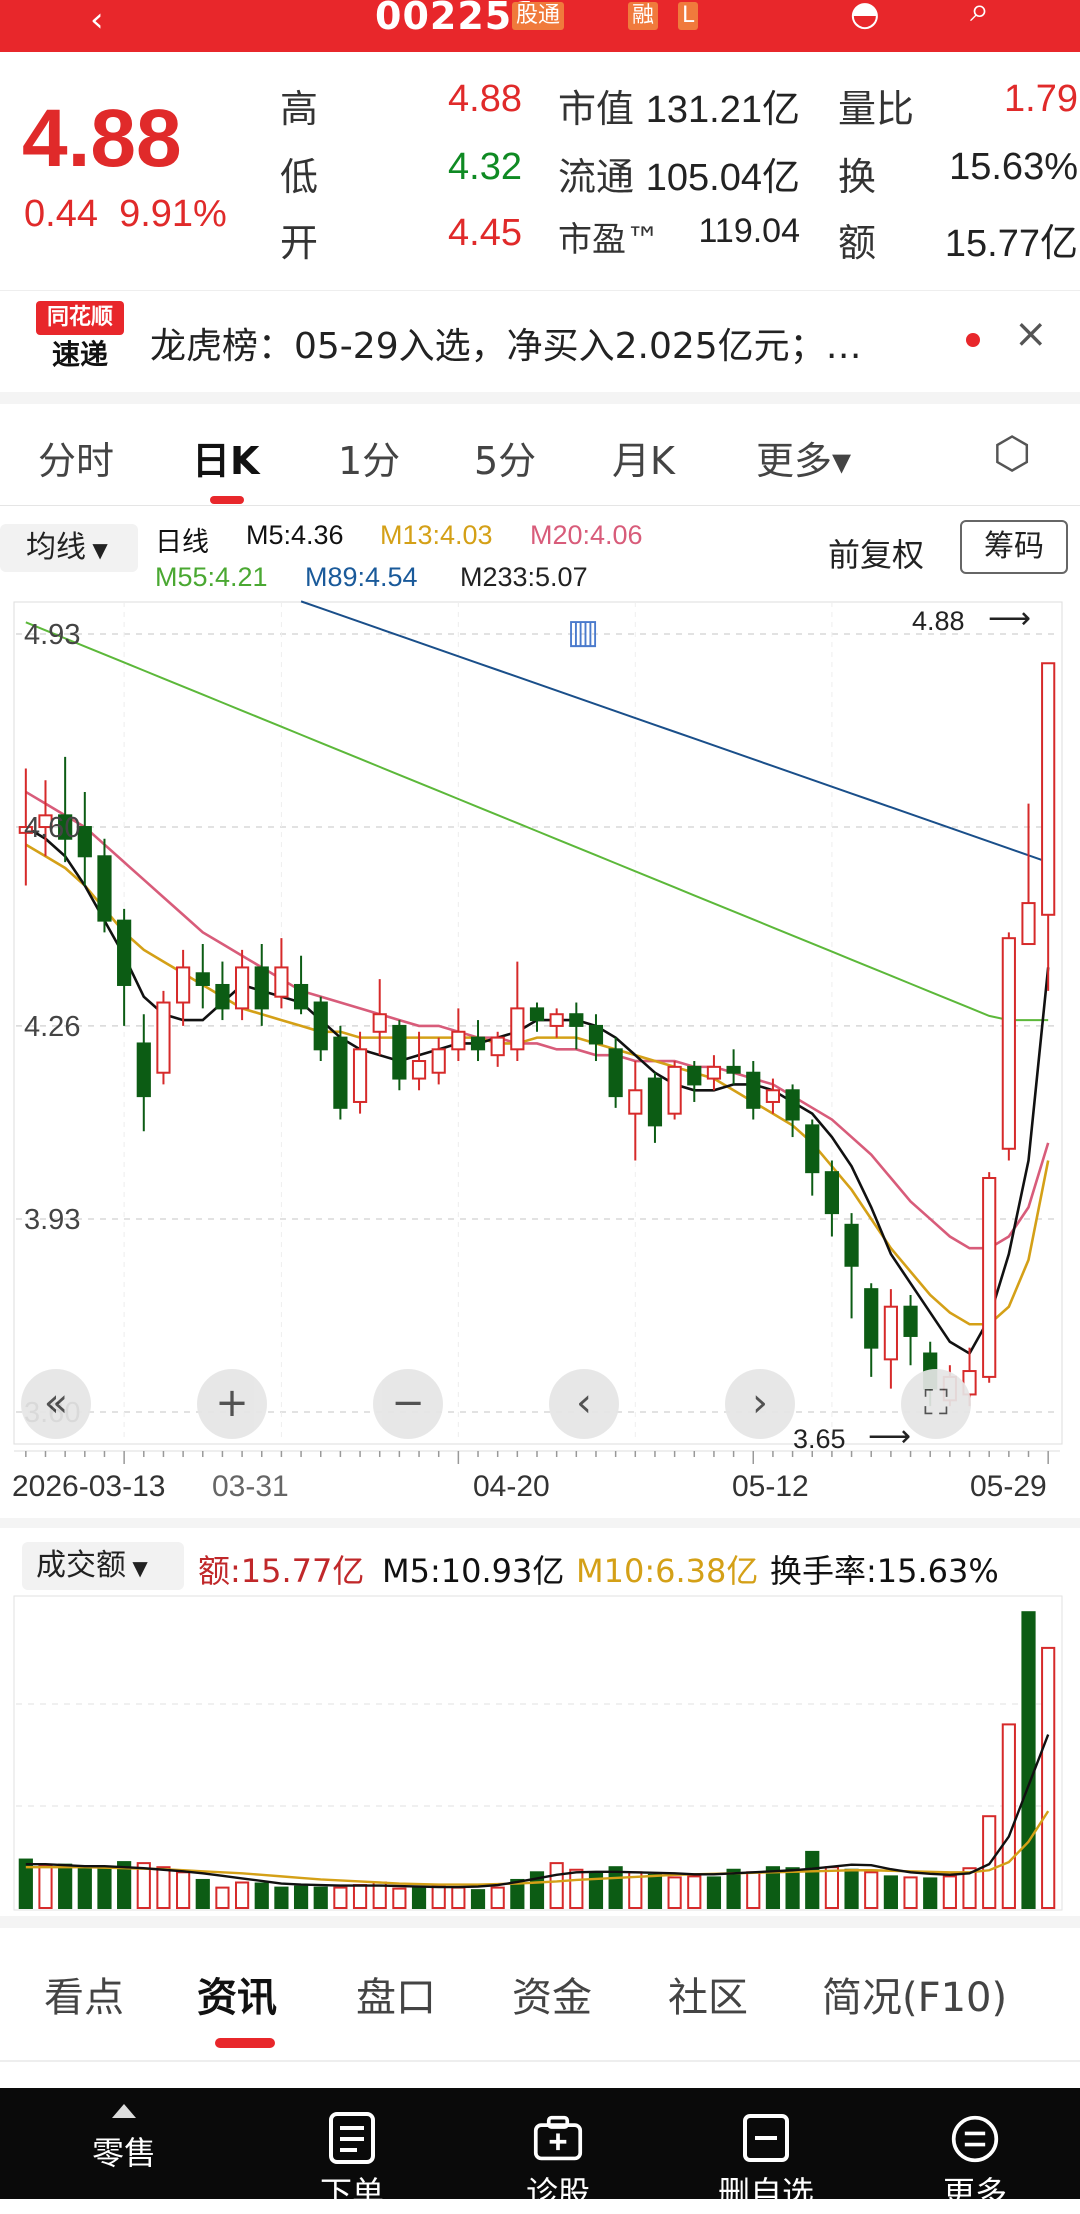 This screenshot has width=1080, height=2214. Describe the element at coordinates (979, 15) in the screenshot. I see `search-icon: ⌕` at that location.